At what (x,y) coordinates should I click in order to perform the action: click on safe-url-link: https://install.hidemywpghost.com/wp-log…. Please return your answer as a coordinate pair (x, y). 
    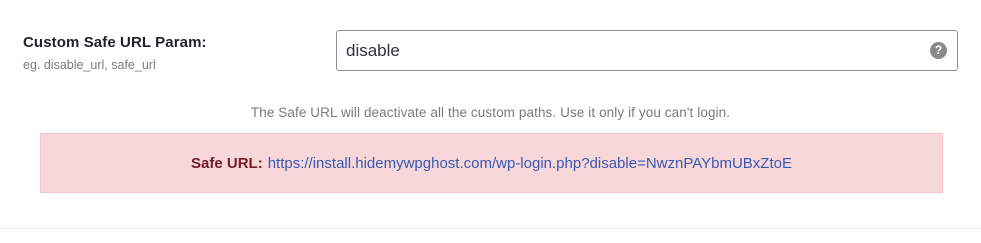
    Looking at the image, I should click on (530, 163).